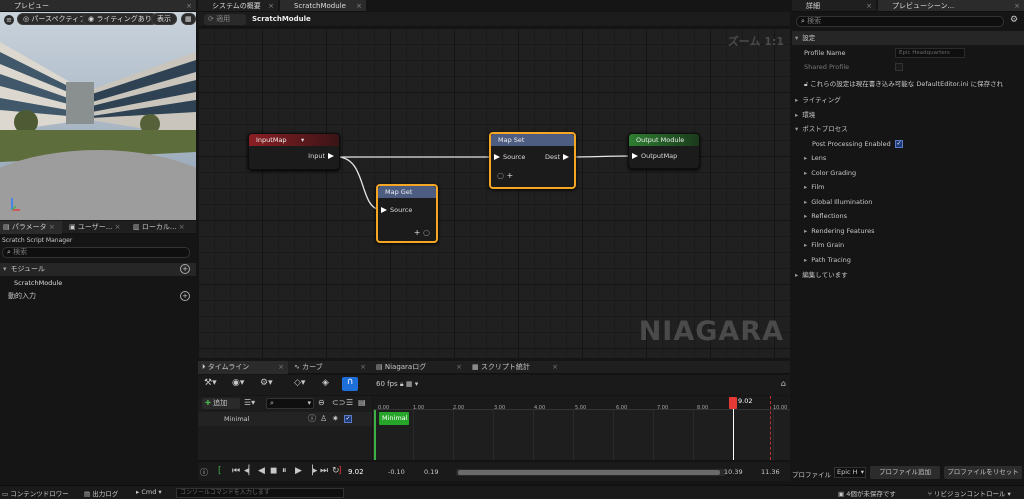  Describe the element at coordinates (98, 6) in the screenshot. I see `tab-preview: プレビュー ×` at that location.